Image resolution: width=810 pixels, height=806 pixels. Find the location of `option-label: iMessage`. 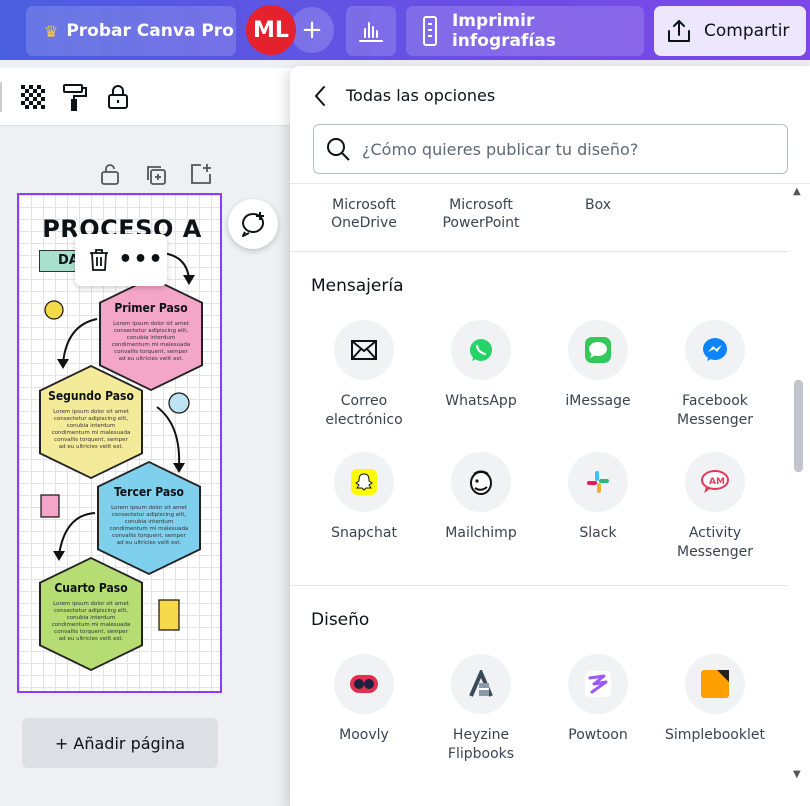

option-label: iMessage is located at coordinates (598, 401).